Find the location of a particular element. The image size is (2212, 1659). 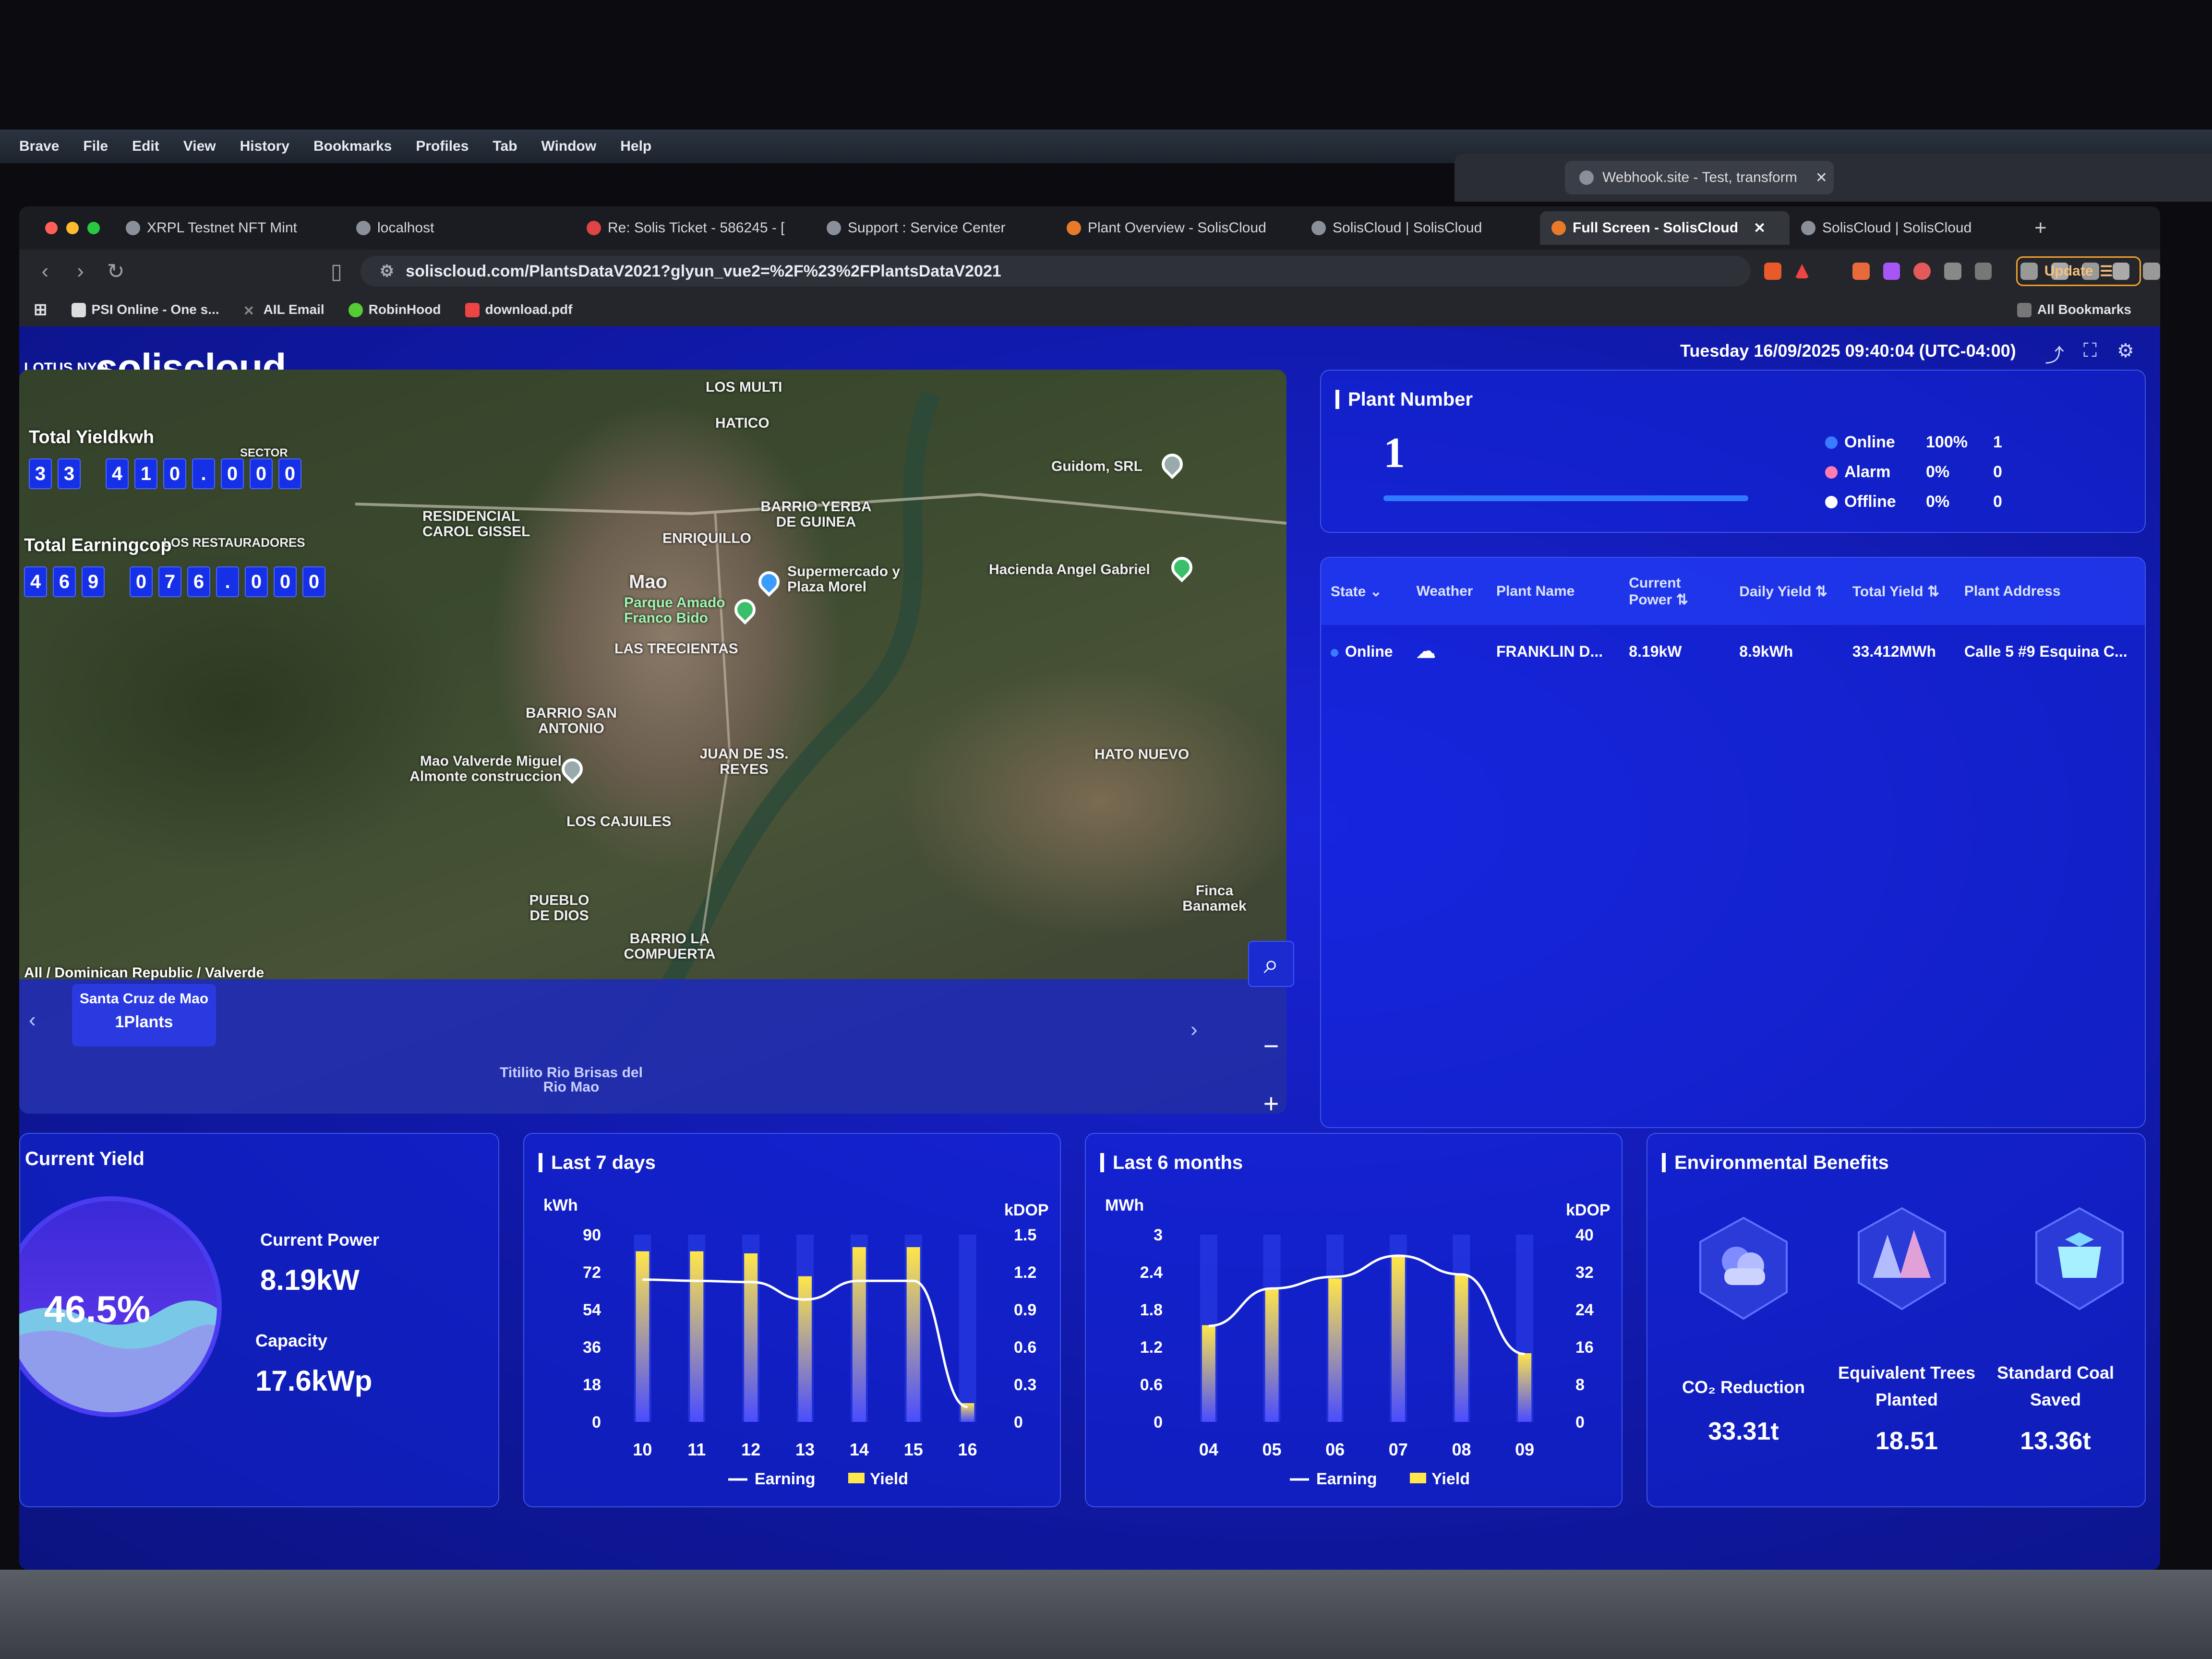

share-icon: ⤴ is located at coordinates (2054, 354).